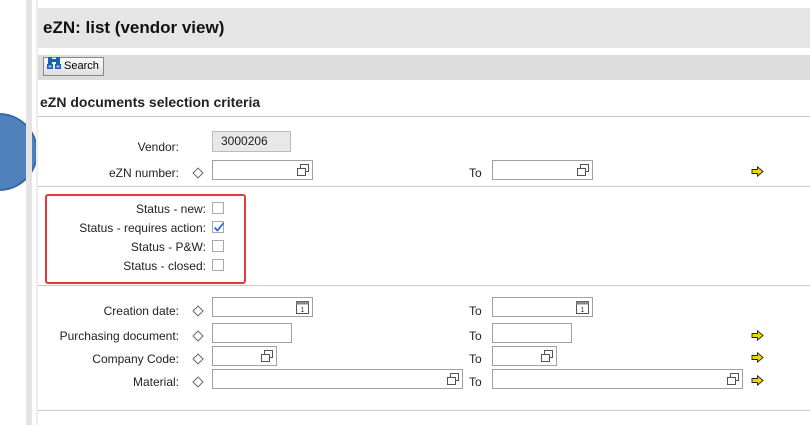  I want to click on binoculars-icon, so click(54, 66).